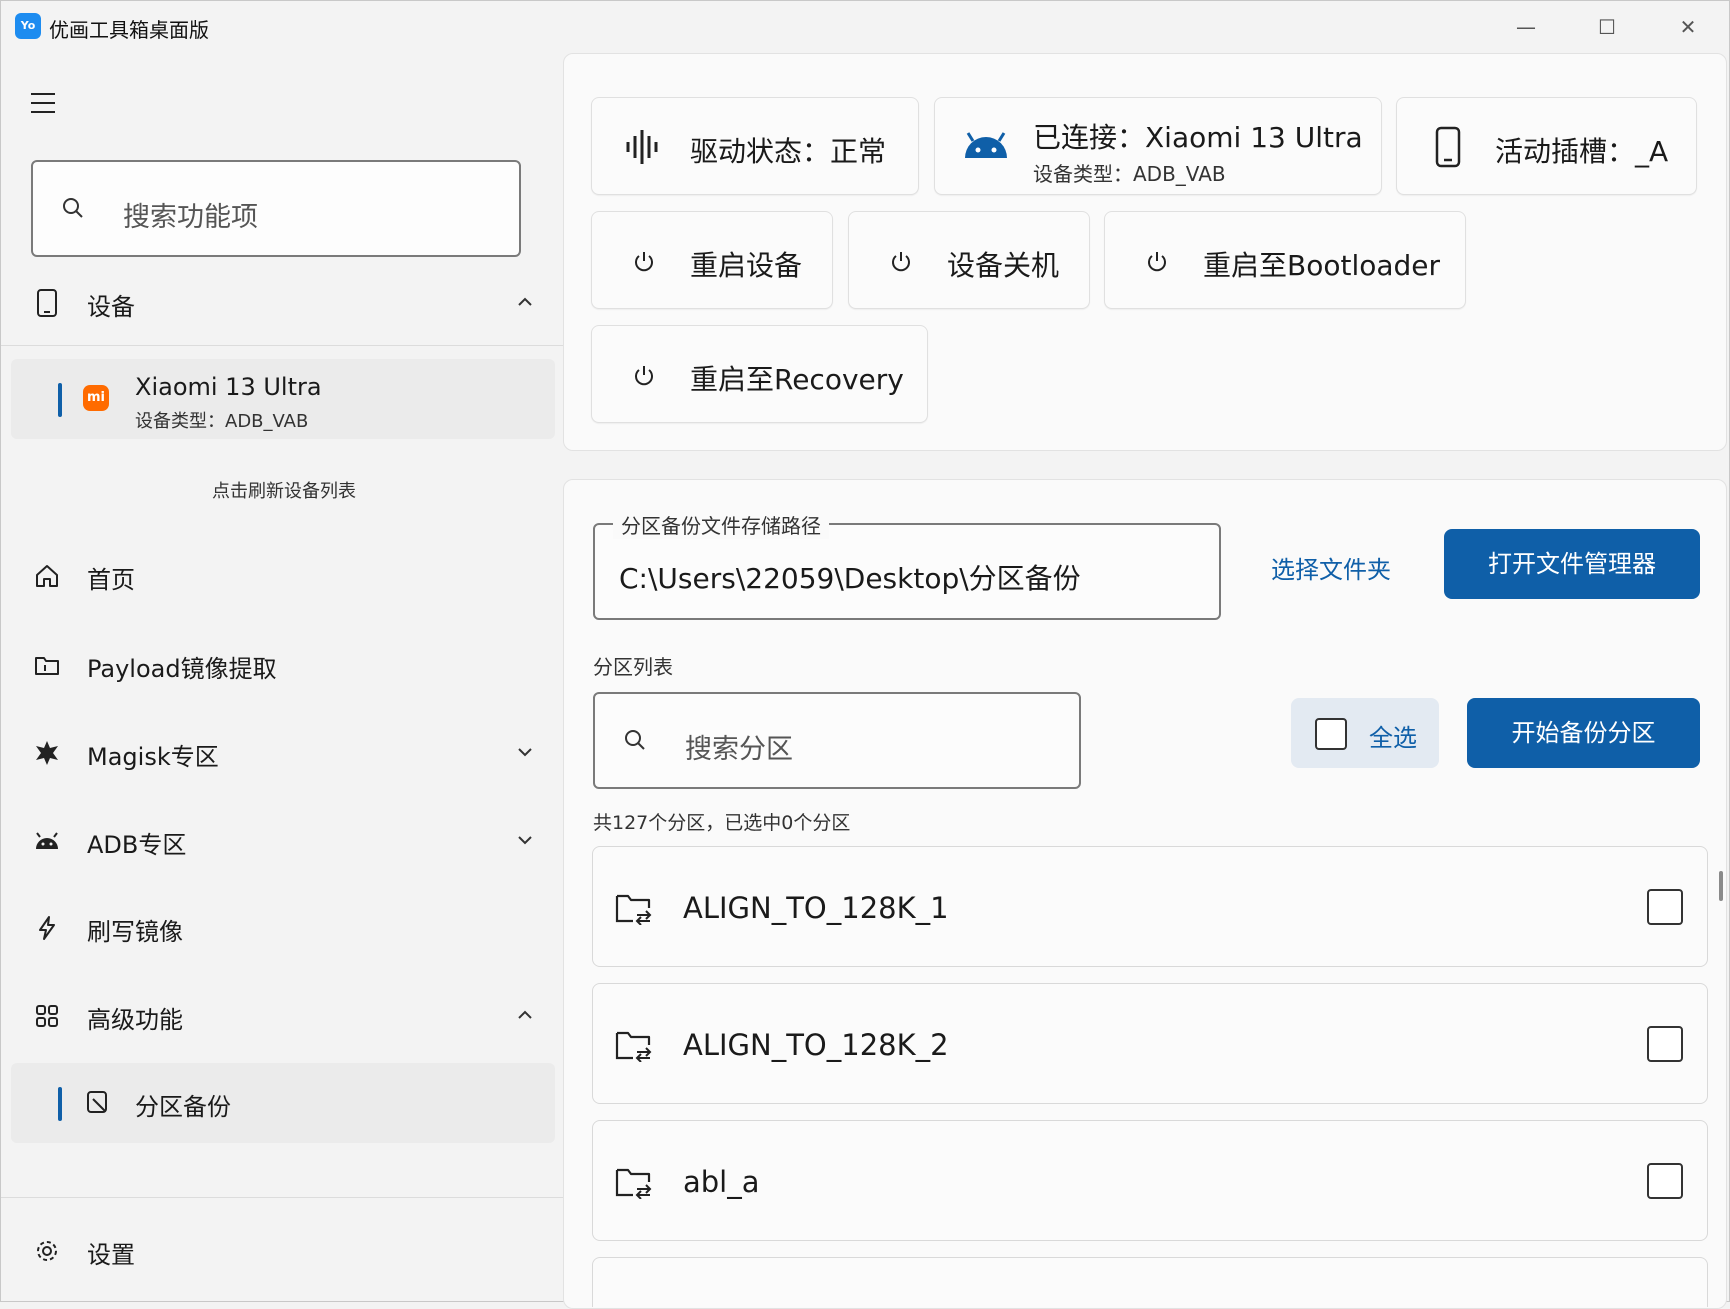 Image resolution: width=1730 pixels, height=1309 pixels. Describe the element at coordinates (283, 1103) in the screenshot. I see `sidebar-item-partition-backup: 分区备份` at that location.